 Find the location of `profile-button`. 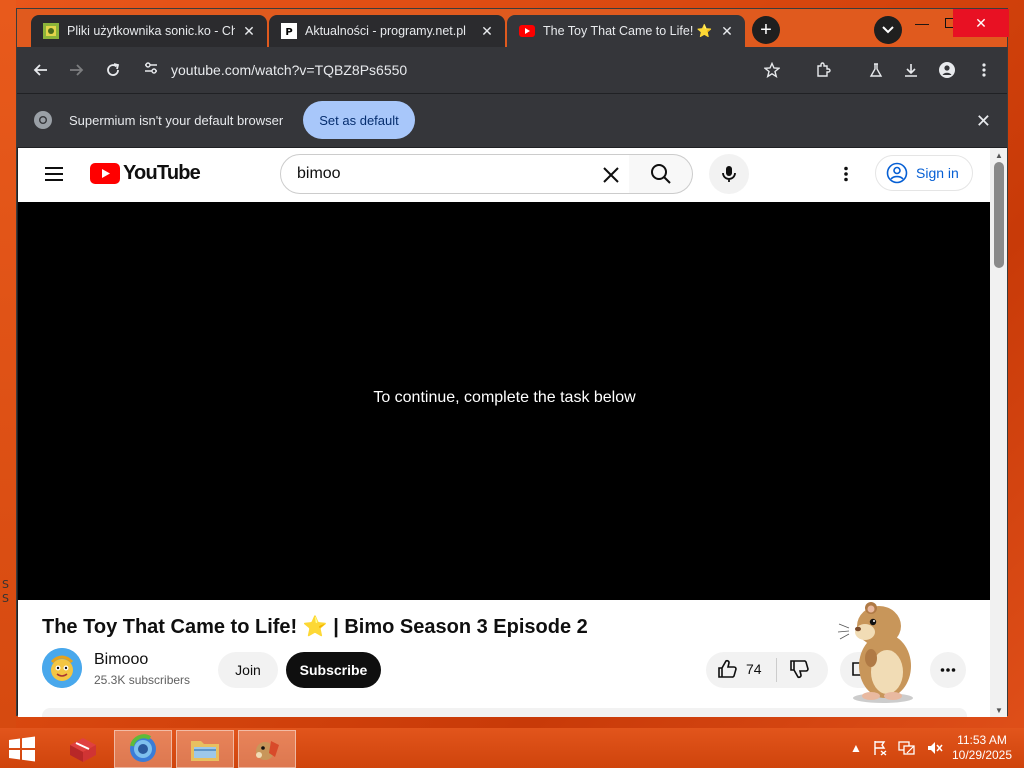

profile-button is located at coordinates (947, 70).